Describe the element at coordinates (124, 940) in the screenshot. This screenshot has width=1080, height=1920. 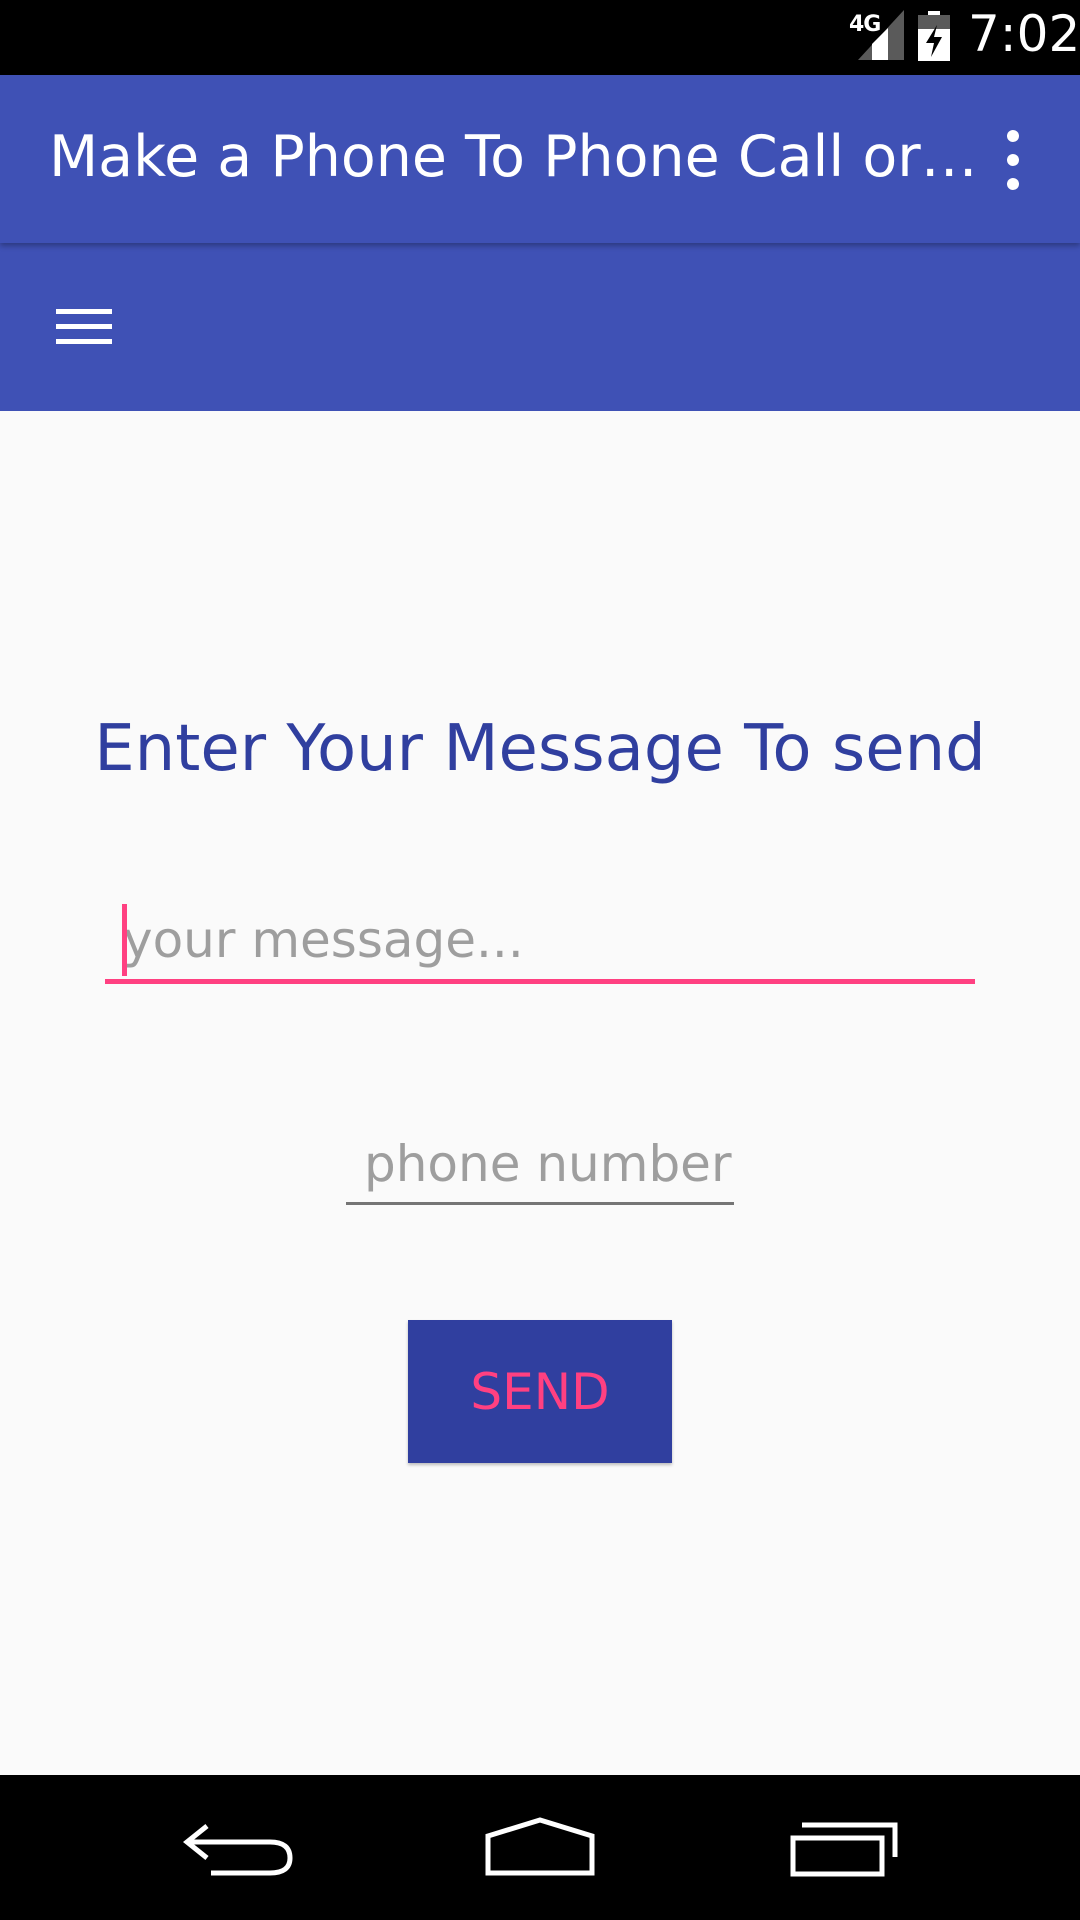
I see `text-cursor` at that location.